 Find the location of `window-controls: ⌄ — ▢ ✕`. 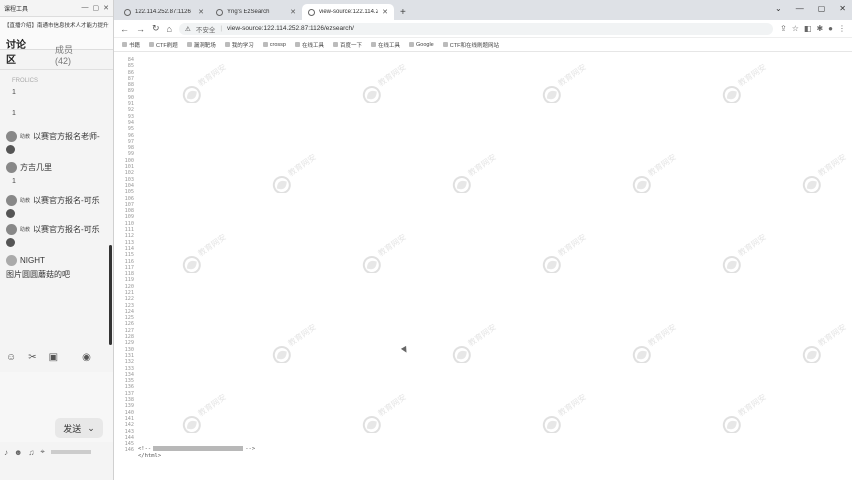

window-controls: ⌄ — ▢ ✕ is located at coordinates (810, 8).